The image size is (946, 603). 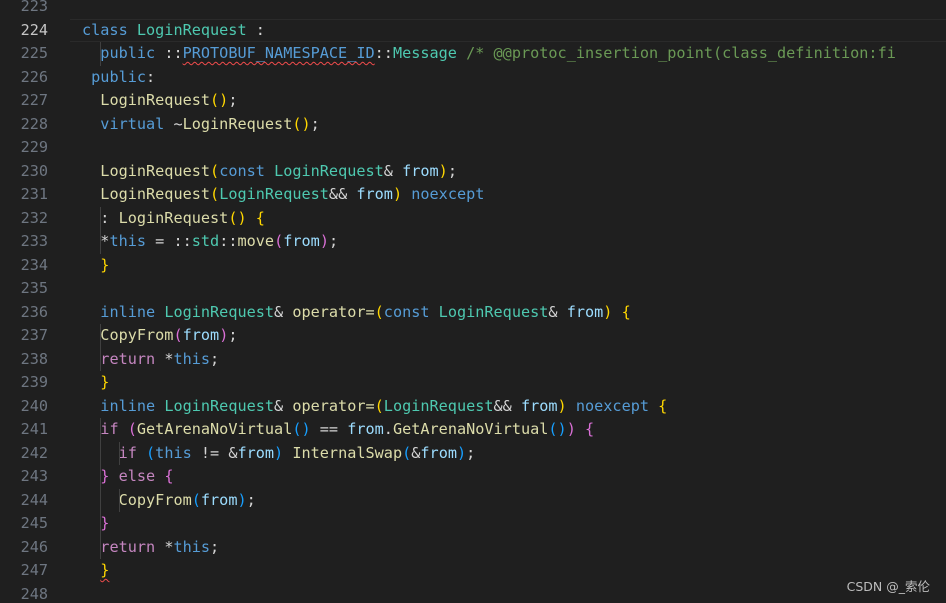 What do you see at coordinates (473, 289) in the screenshot?
I see `code-line: 235` at bounding box center [473, 289].